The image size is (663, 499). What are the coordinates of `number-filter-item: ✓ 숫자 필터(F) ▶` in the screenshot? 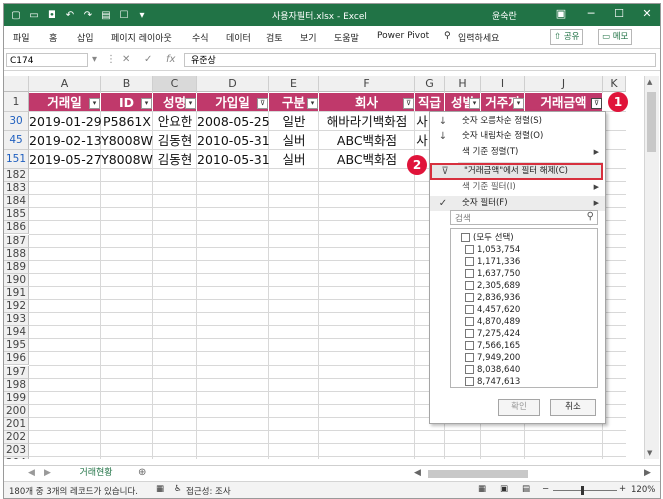 It's located at (517, 203).